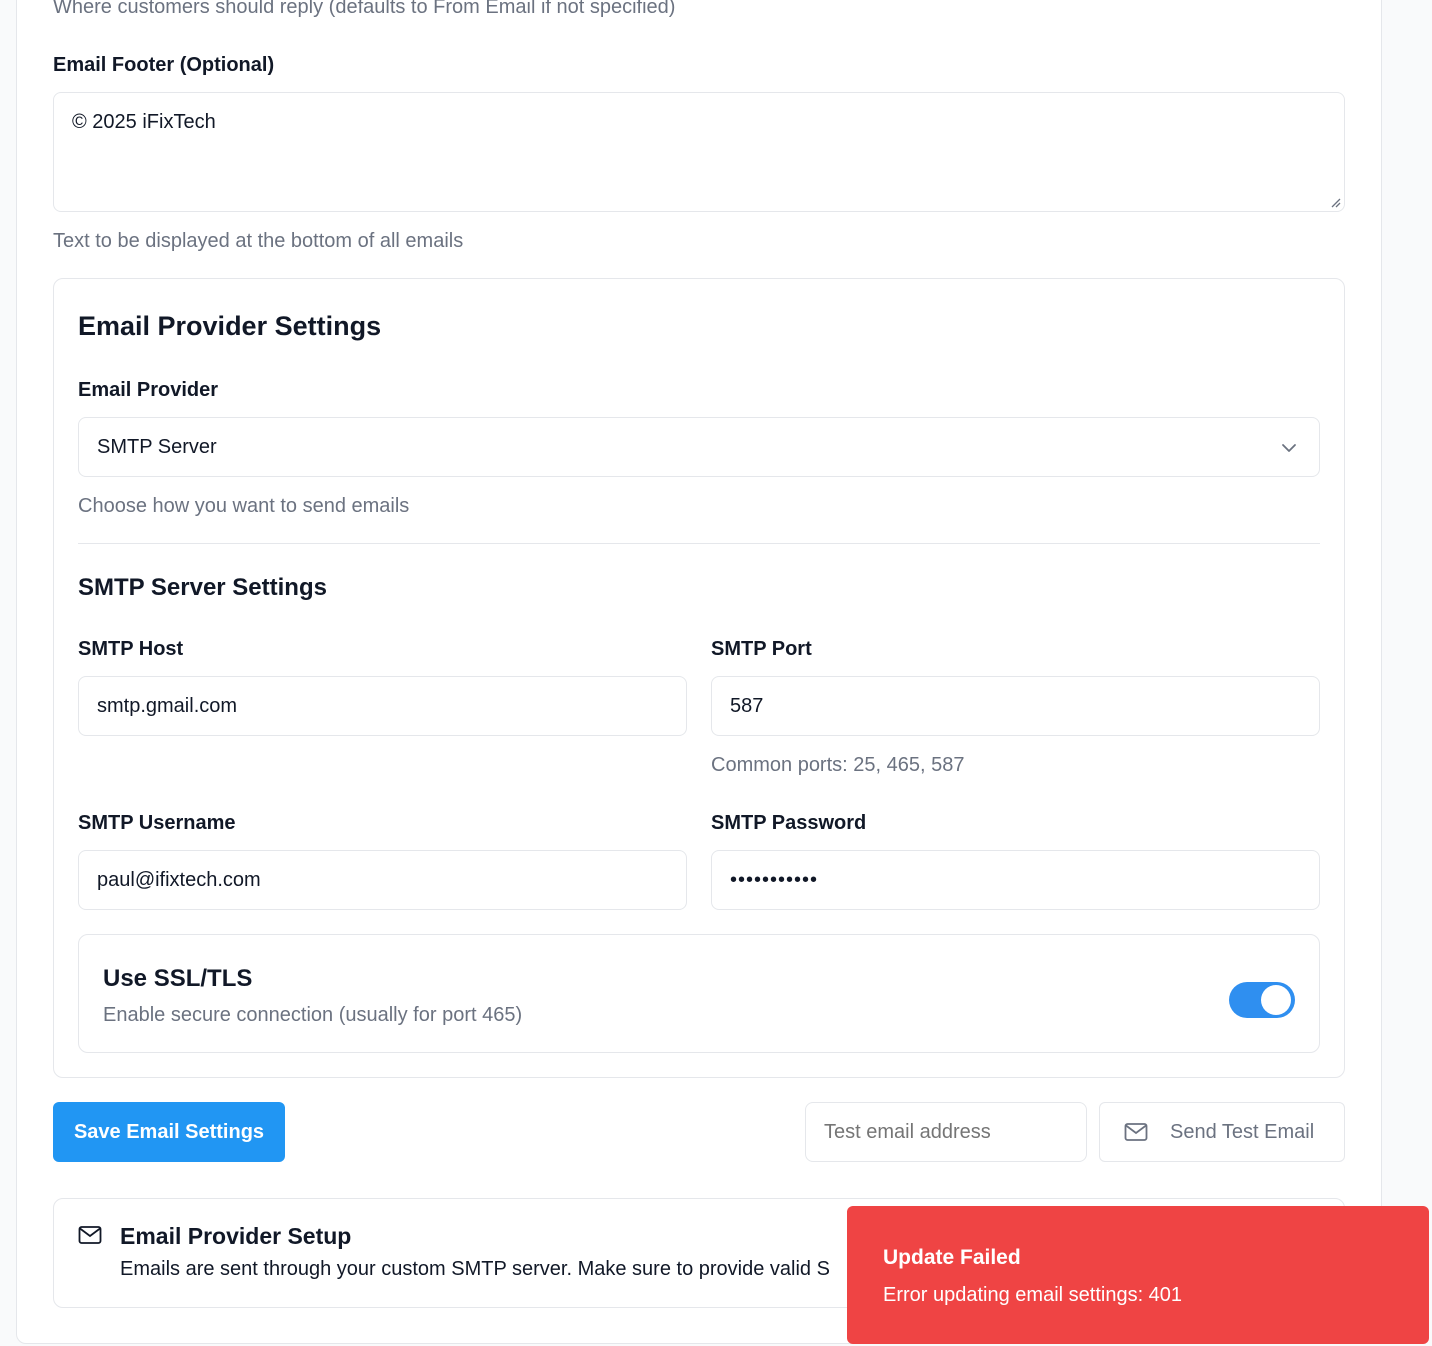 This screenshot has height=1346, width=1432. What do you see at coordinates (244, 506) in the screenshot?
I see `provider-help: Choose how you want to send emails` at bounding box center [244, 506].